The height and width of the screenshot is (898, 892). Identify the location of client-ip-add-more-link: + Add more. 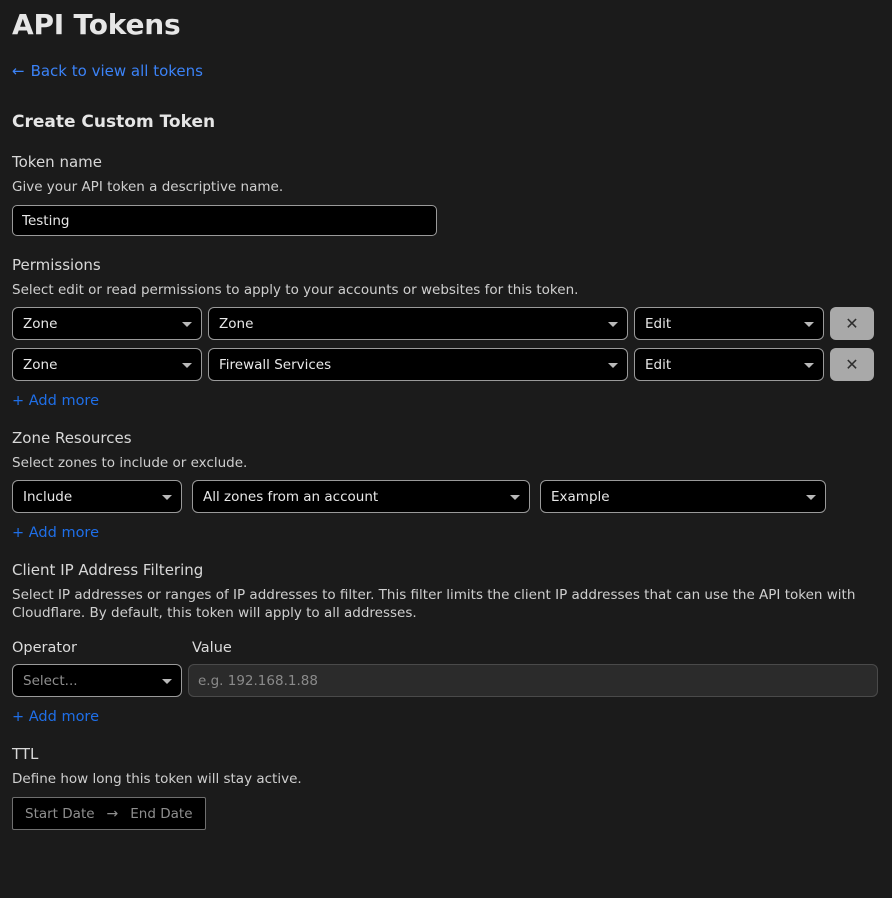
(55, 717).